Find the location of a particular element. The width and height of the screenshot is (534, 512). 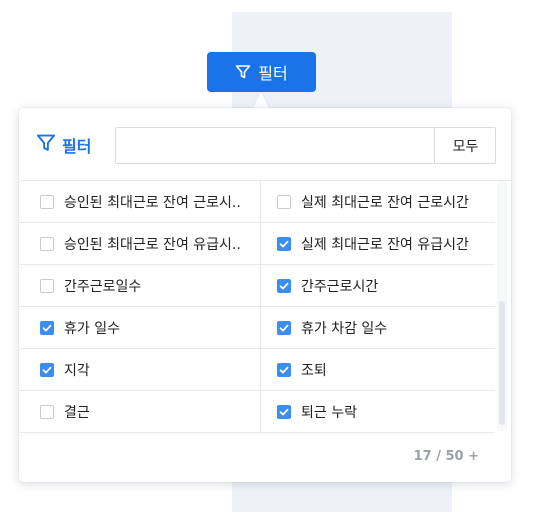

filter-row: 지각 조퇴 is located at coordinates (257, 370).